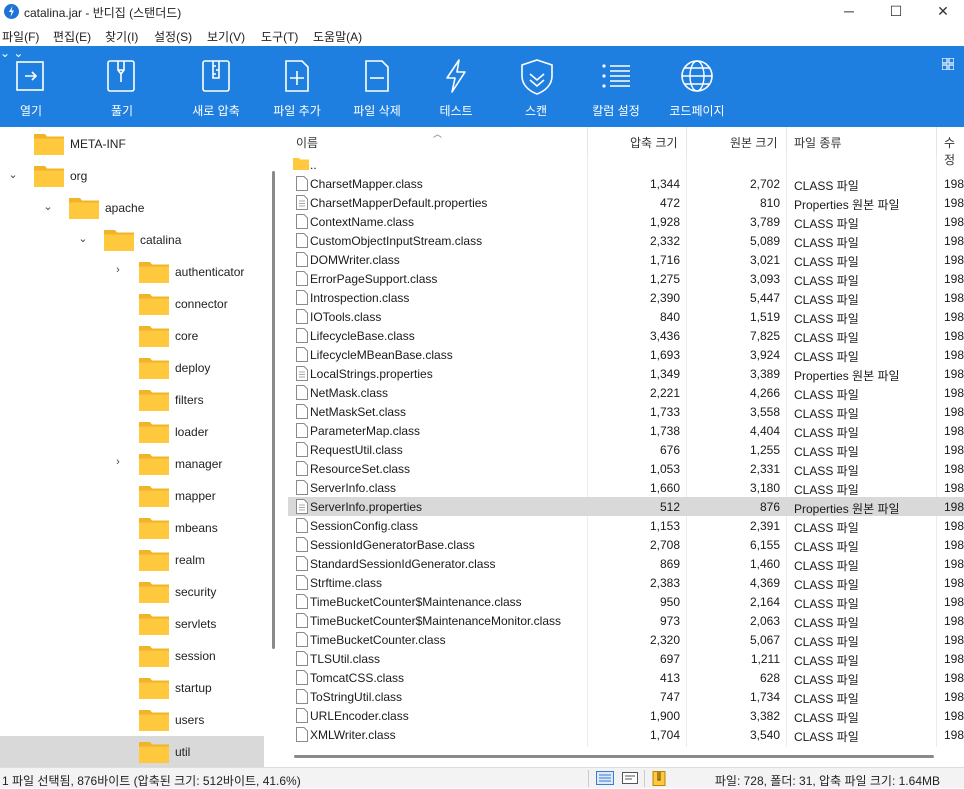  I want to click on tree-item: › manager, so click(132, 464).